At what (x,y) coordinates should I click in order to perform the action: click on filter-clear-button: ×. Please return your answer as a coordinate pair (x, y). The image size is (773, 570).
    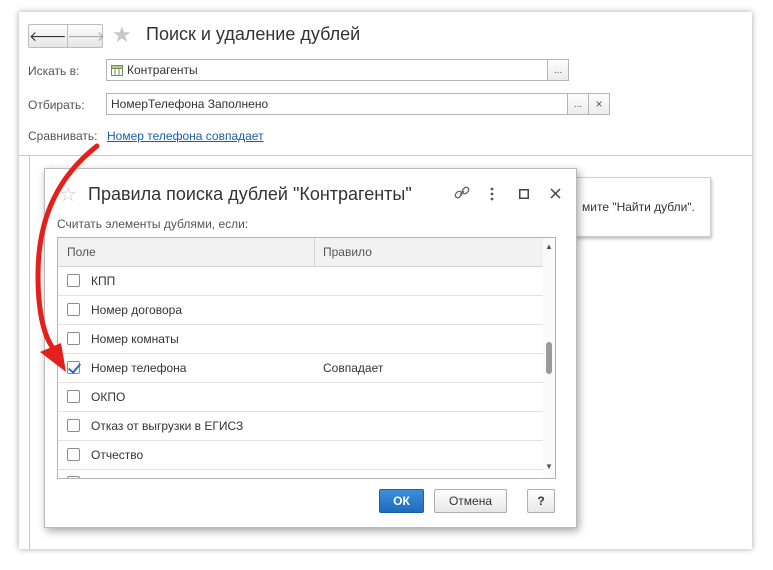
    Looking at the image, I should click on (599, 104).